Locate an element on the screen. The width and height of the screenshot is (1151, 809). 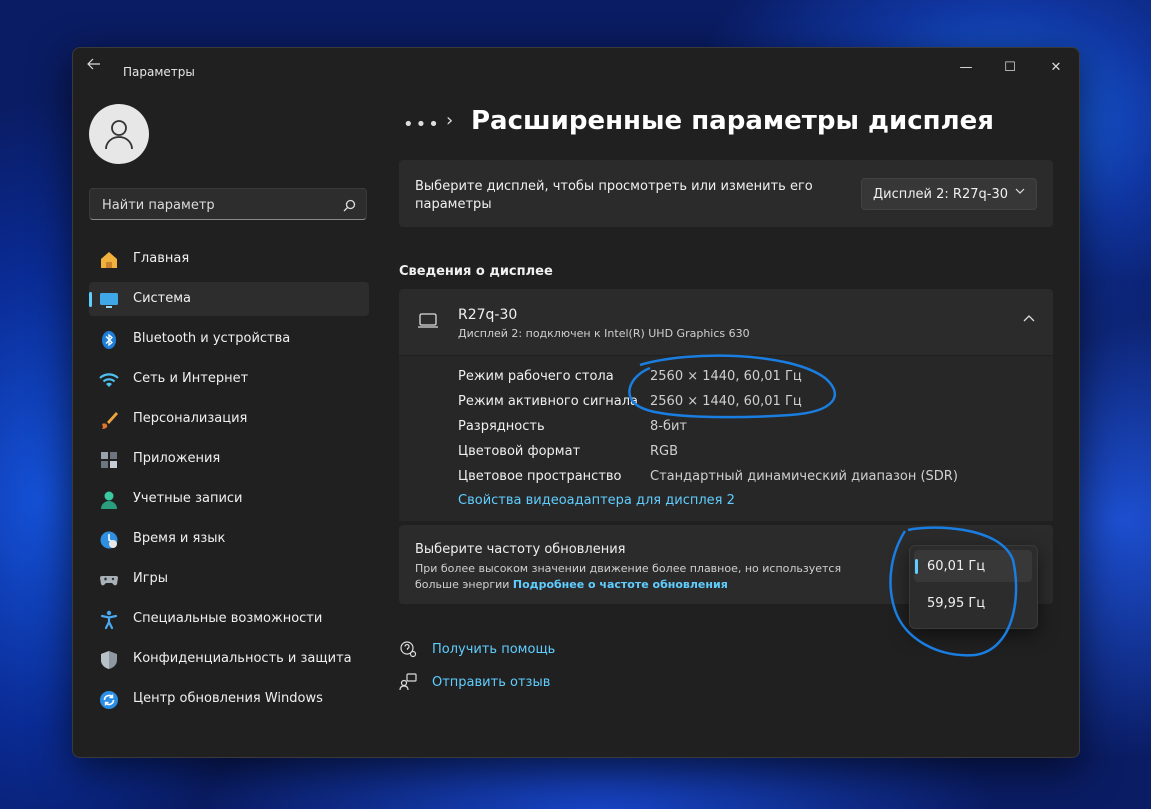
info-value: RGB is located at coordinates (664, 451).